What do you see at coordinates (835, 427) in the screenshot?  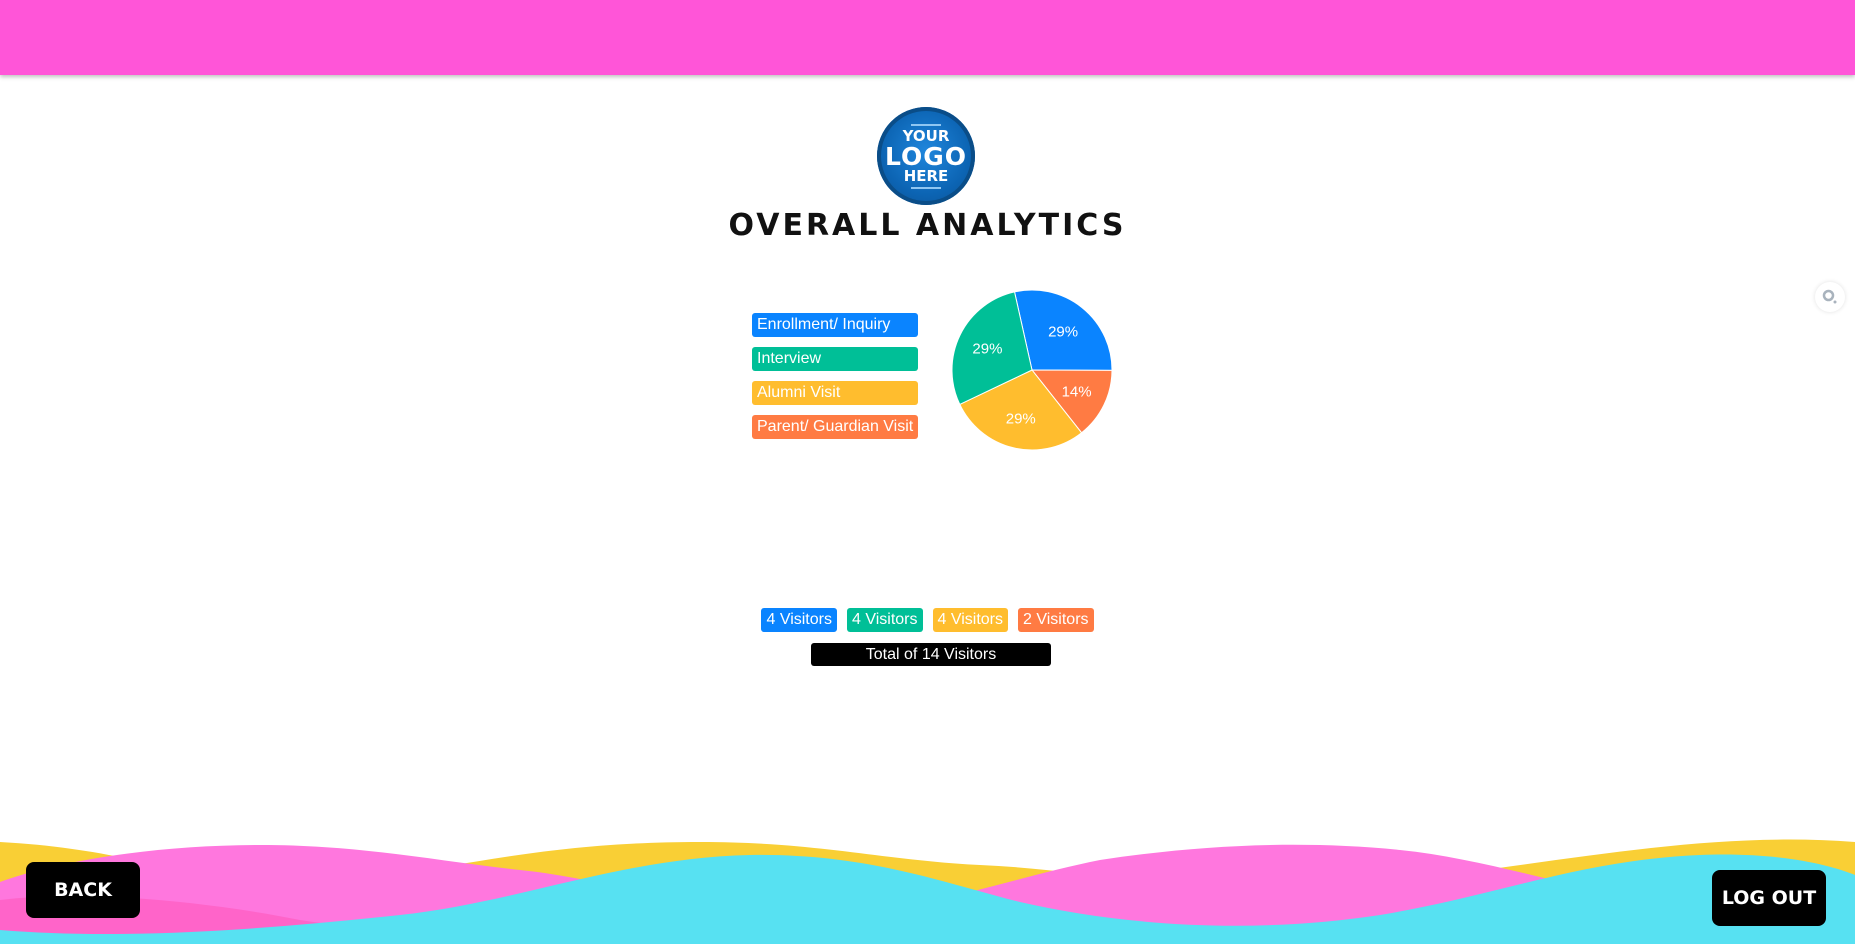 I see `legend-item-parent-guardian-visit: Parent/ Guardian Visit` at bounding box center [835, 427].